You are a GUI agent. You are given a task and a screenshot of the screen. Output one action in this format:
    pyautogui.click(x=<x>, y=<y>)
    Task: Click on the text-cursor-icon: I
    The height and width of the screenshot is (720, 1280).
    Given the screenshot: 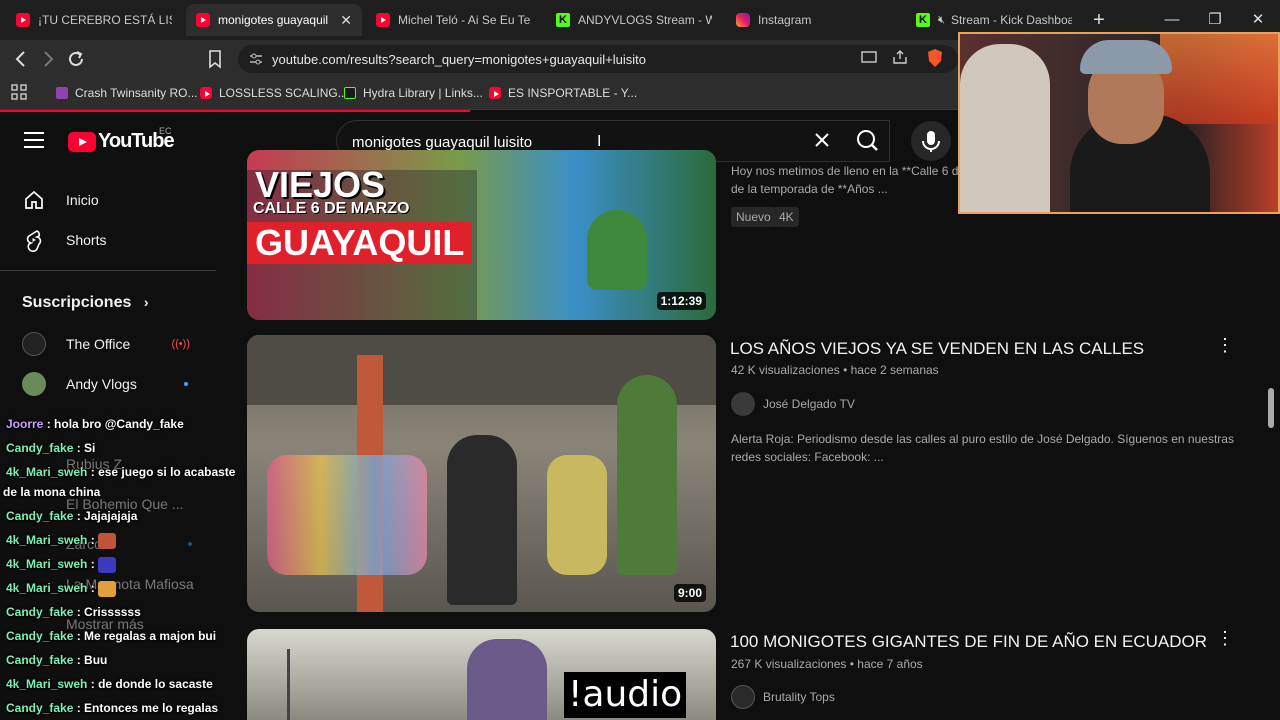 What is the action you would take?
    pyautogui.click(x=599, y=141)
    